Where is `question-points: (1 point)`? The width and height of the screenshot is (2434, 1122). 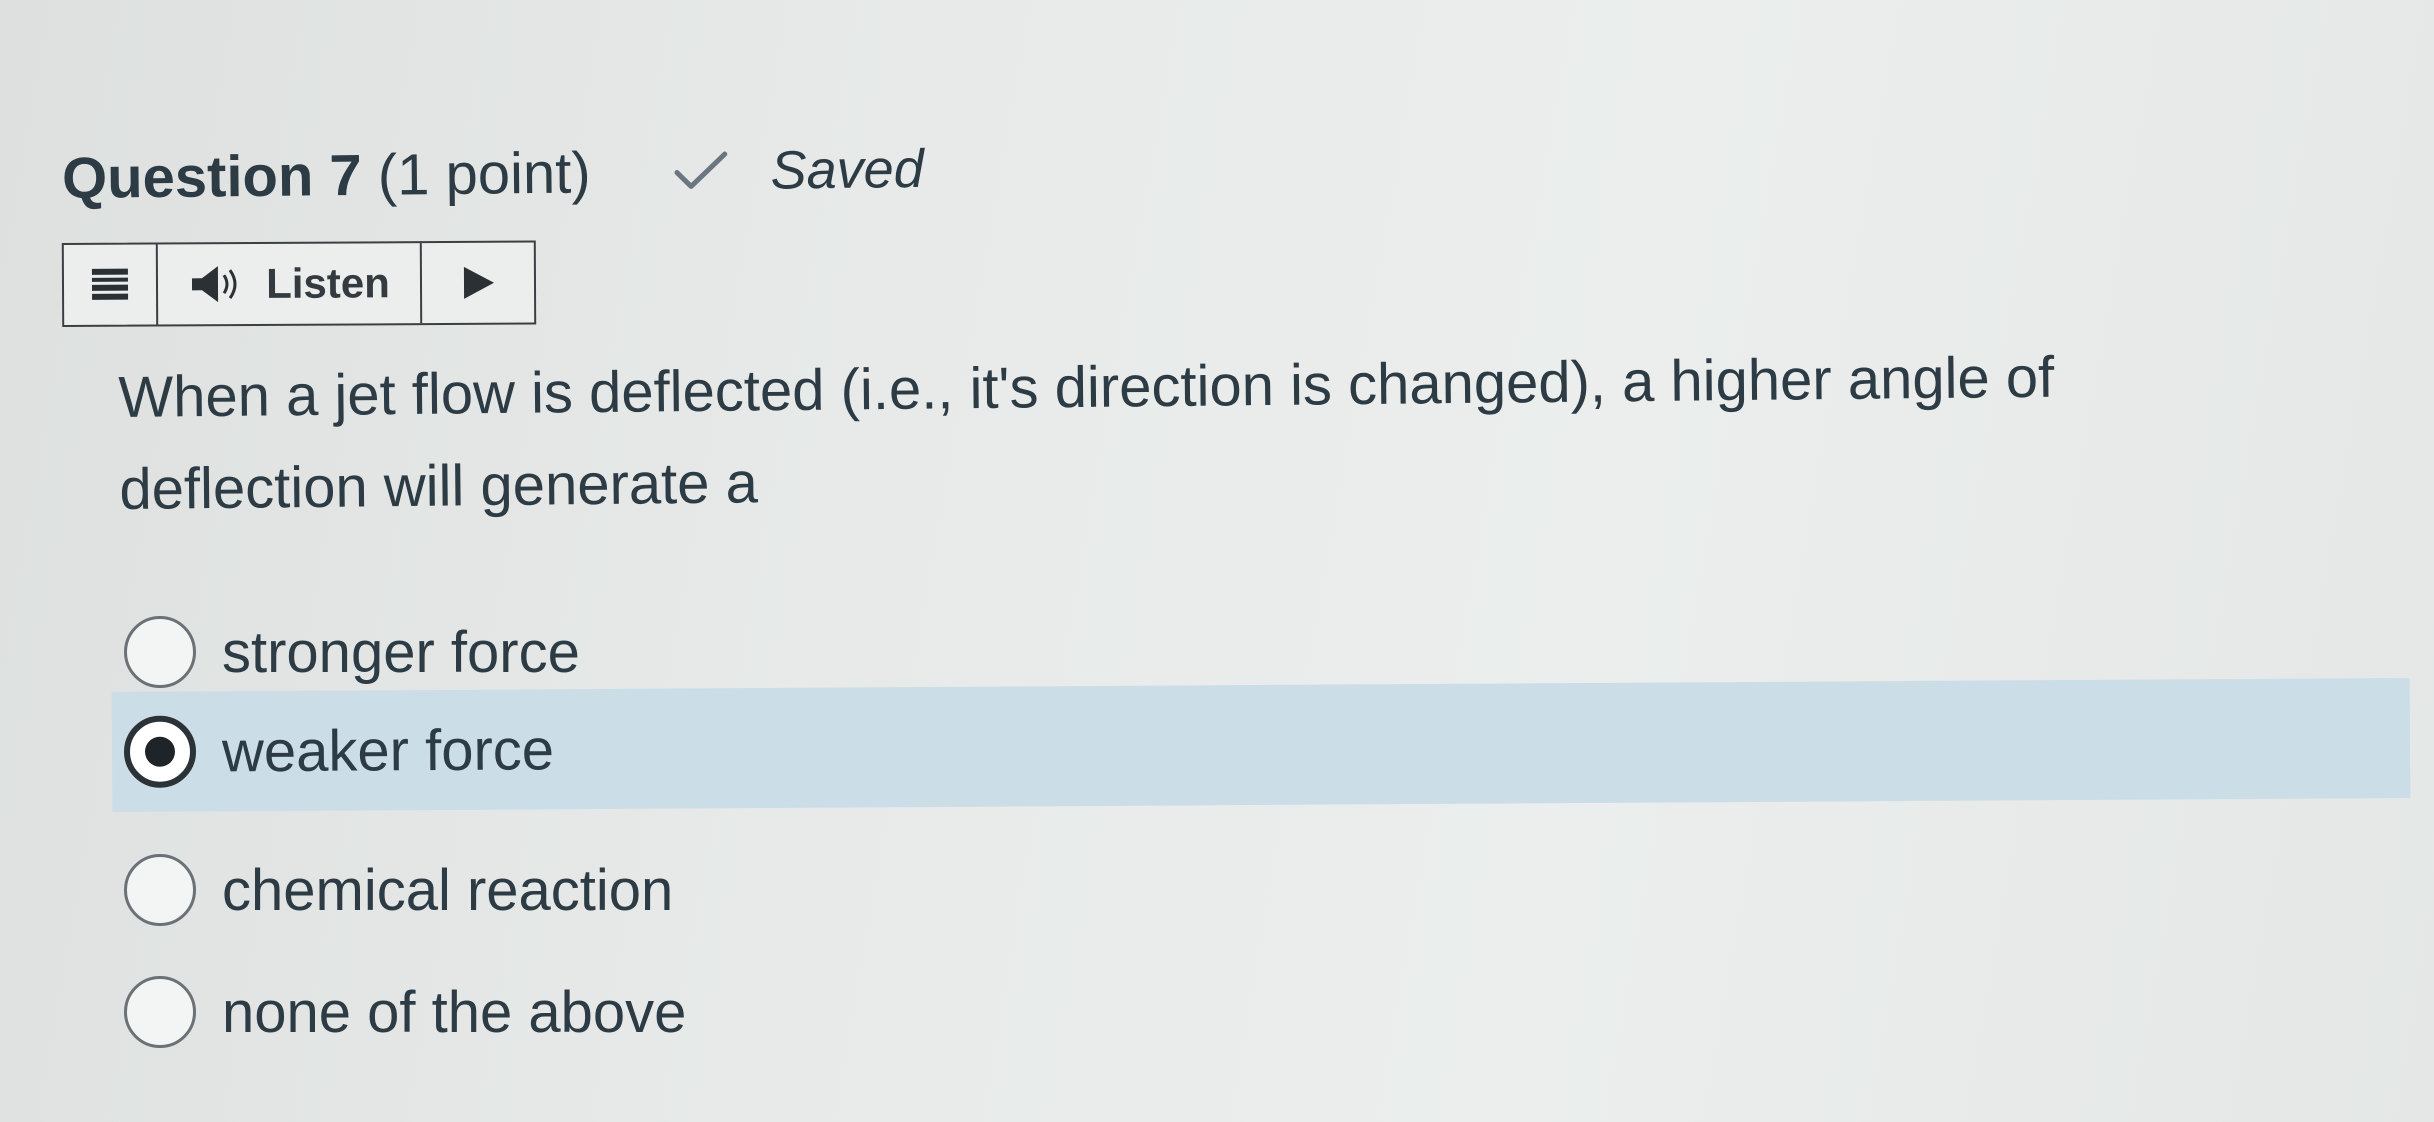 question-points: (1 point) is located at coordinates (476, 173).